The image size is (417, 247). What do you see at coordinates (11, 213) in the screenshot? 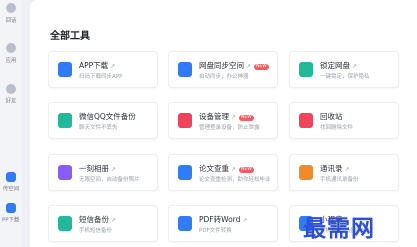
I see `sidebar-item-download: PP下载` at bounding box center [11, 213].